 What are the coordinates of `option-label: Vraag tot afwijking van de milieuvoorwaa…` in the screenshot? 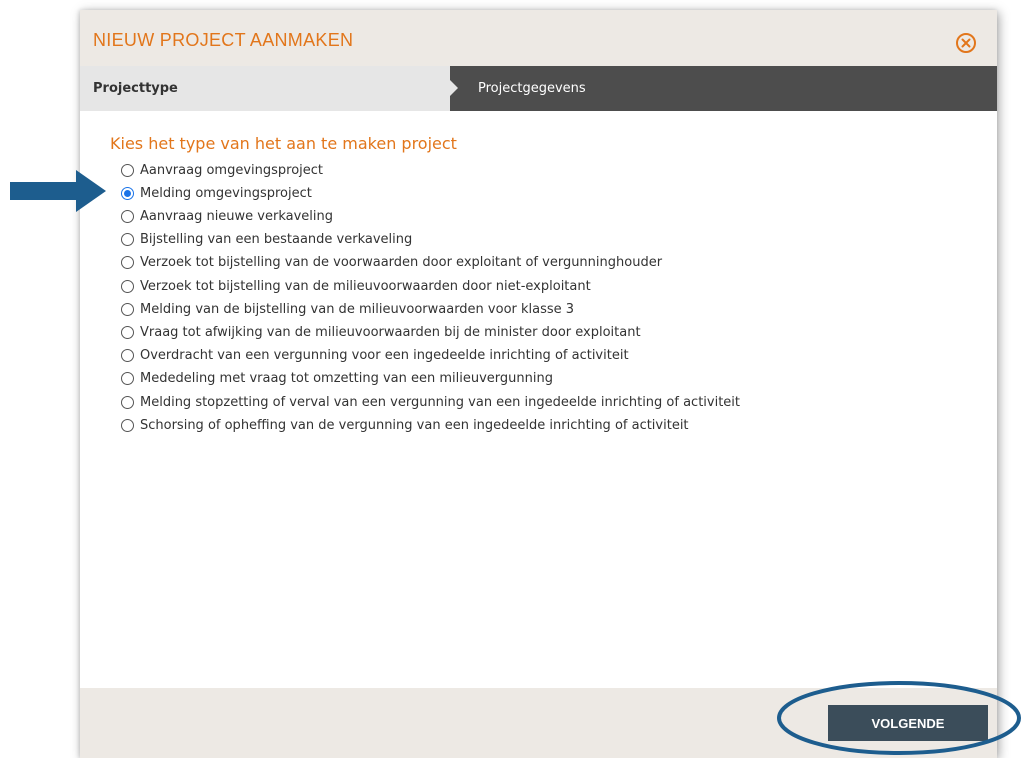 It's located at (390, 332).